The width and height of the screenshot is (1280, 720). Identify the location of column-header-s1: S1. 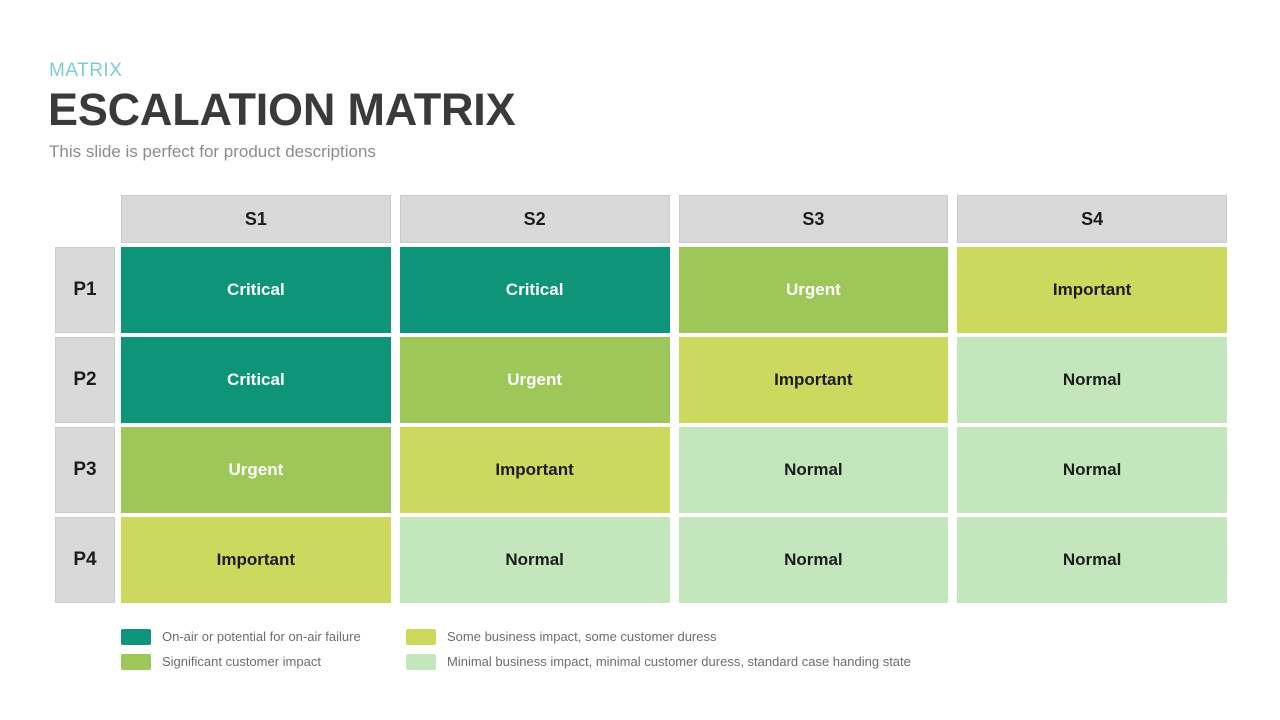
(256, 219).